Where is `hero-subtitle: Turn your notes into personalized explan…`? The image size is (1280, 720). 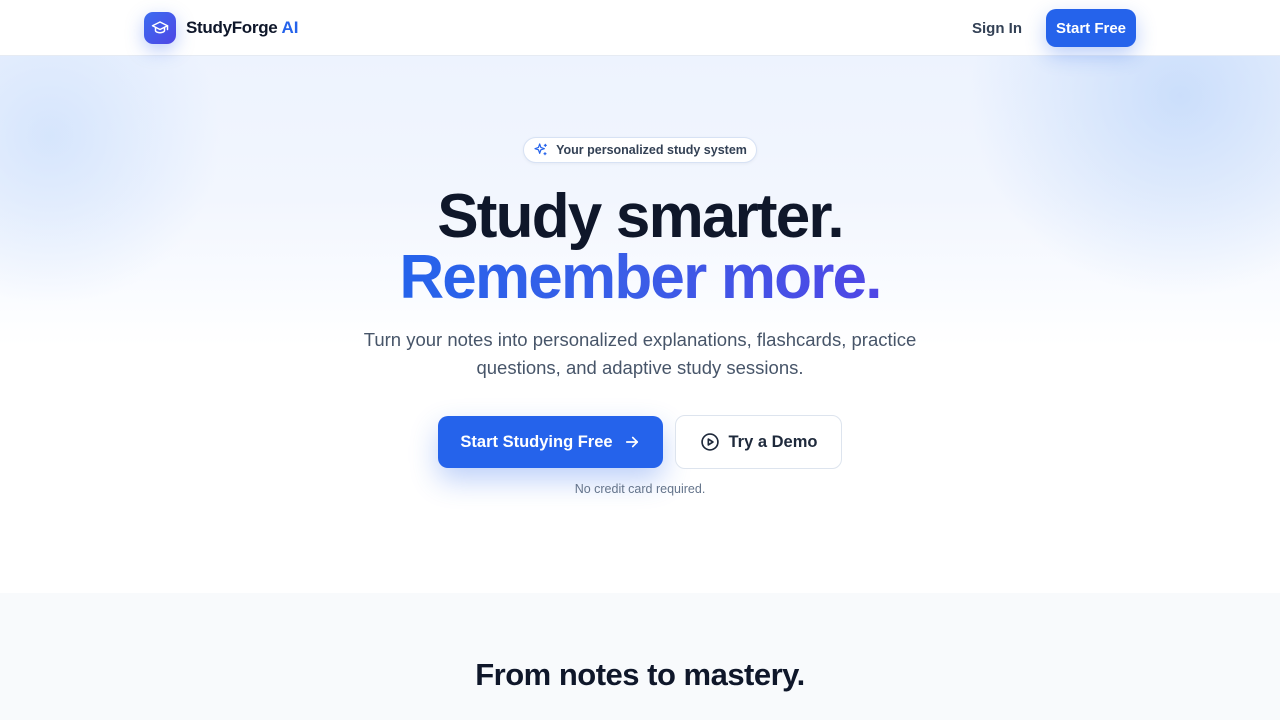 hero-subtitle: Turn your notes into personalized explan… is located at coordinates (640, 353).